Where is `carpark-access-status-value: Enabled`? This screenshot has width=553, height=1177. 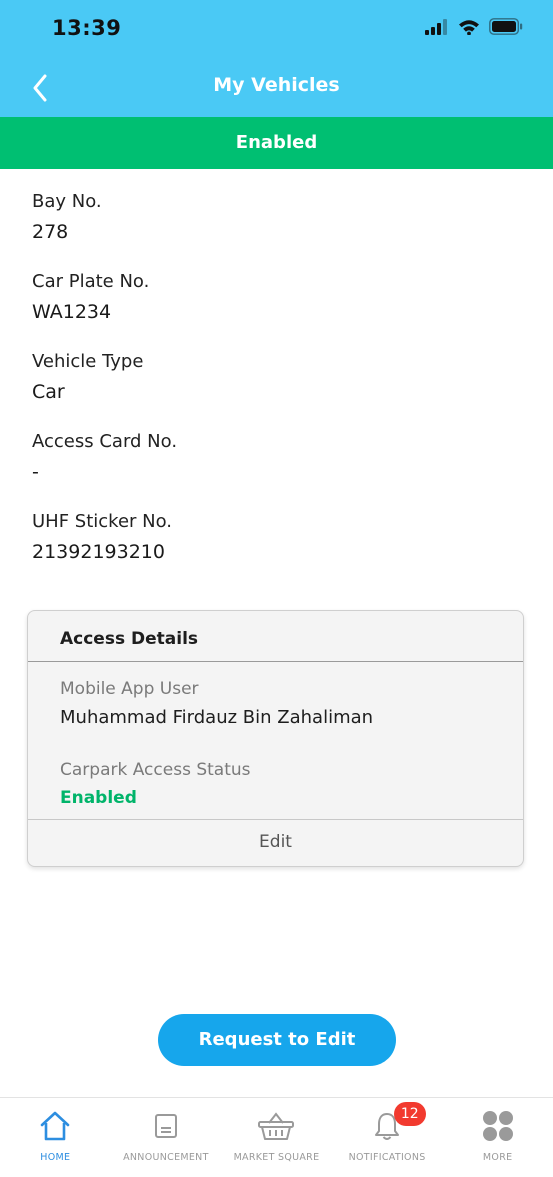
carpark-access-status-value: Enabled is located at coordinates (98, 798).